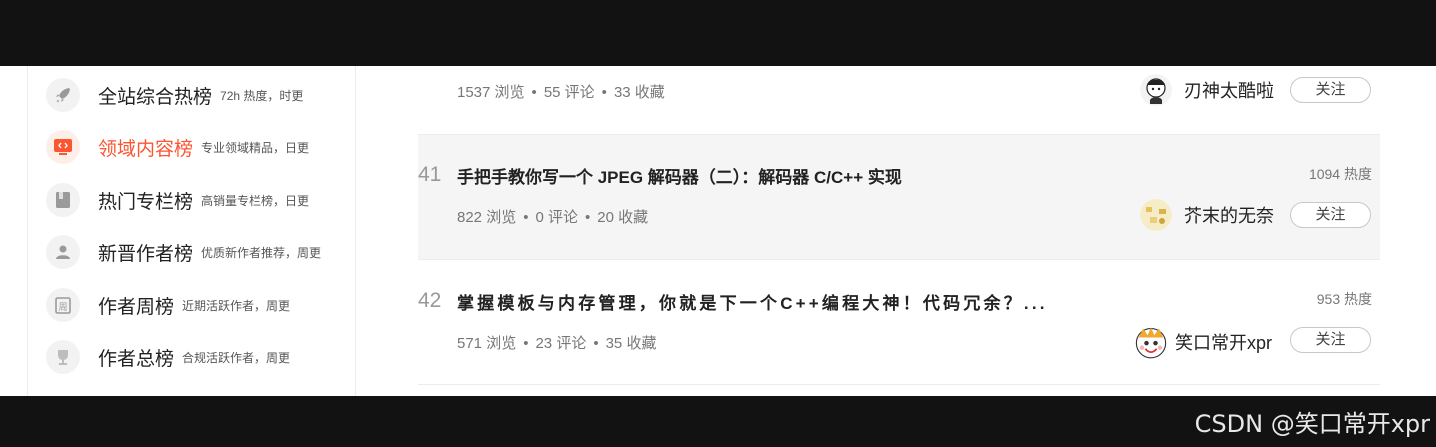  Describe the element at coordinates (63, 147) in the screenshot. I see `code-icon` at that location.